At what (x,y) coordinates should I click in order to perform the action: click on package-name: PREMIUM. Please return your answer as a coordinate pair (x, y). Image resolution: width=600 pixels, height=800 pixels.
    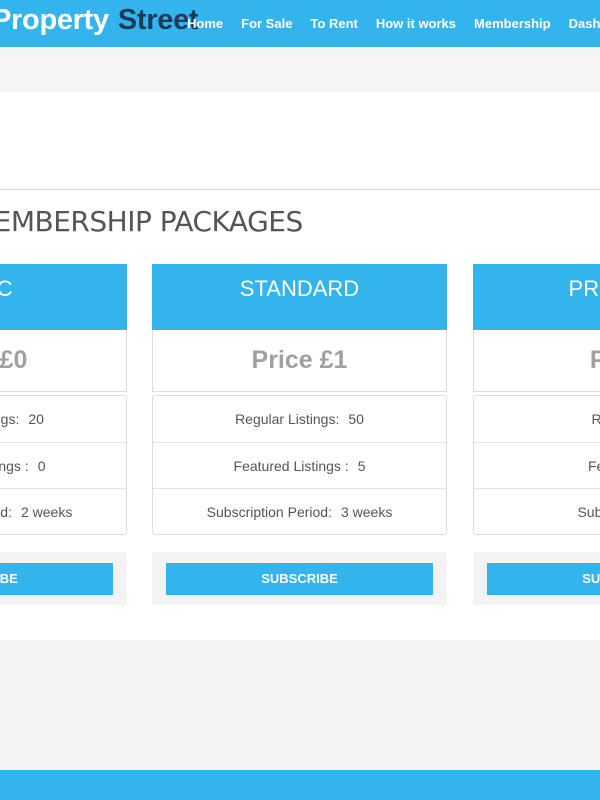
    Looking at the image, I should click on (536, 297).